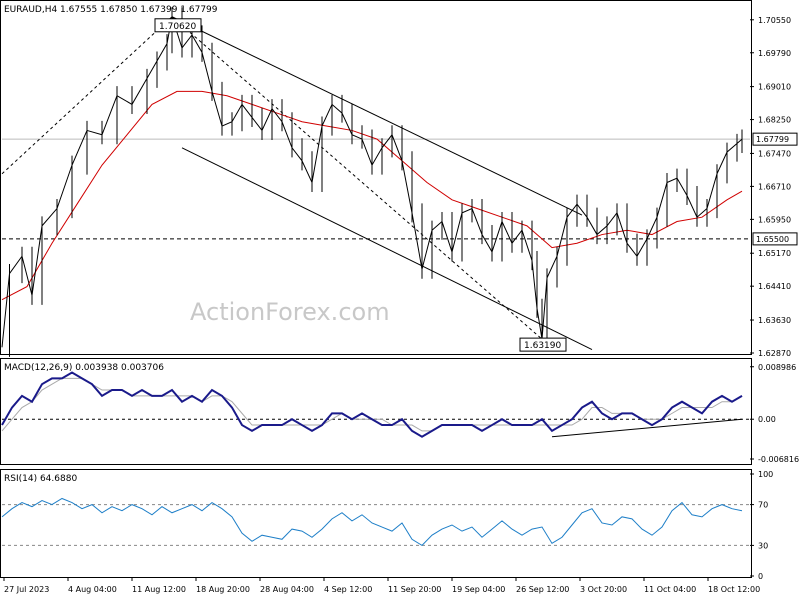 The height and width of the screenshot is (600, 800). What do you see at coordinates (734, 589) in the screenshot?
I see `x-tick-label: 18 Oct 12:00` at bounding box center [734, 589].